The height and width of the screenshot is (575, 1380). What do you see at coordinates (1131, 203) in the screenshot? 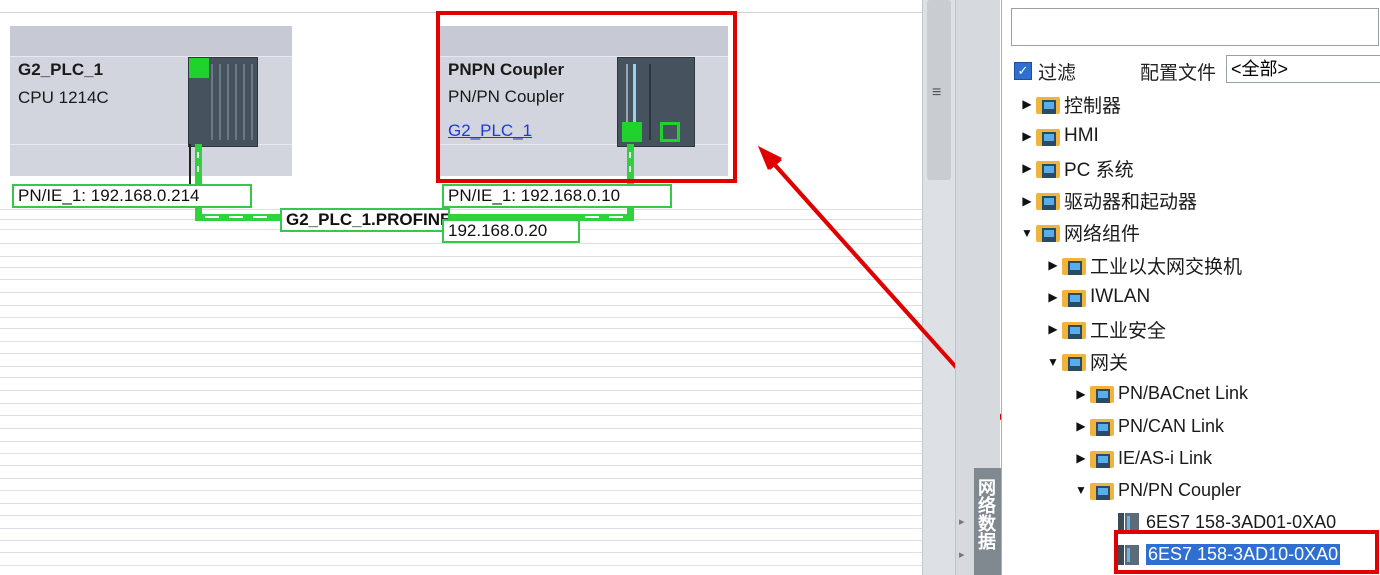
I see `catalog-item-label: 驱动器和起动器` at bounding box center [1131, 203].